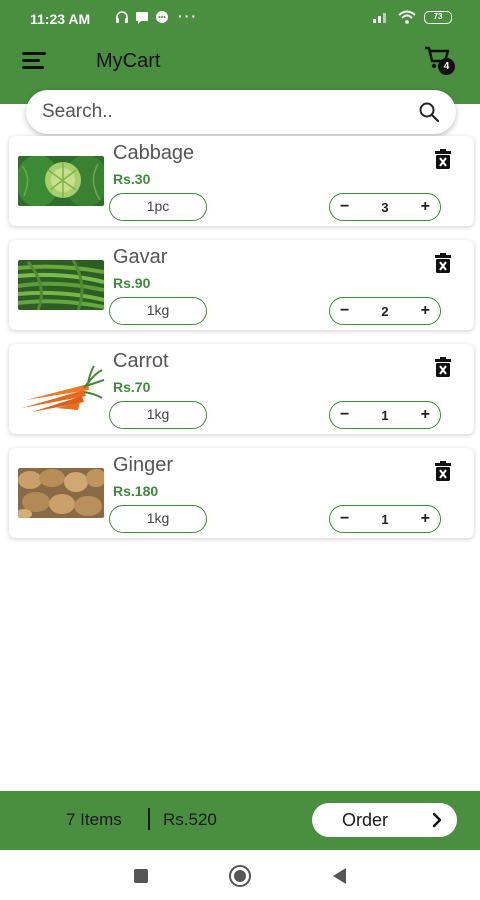  I want to click on recents-button, so click(141, 876).